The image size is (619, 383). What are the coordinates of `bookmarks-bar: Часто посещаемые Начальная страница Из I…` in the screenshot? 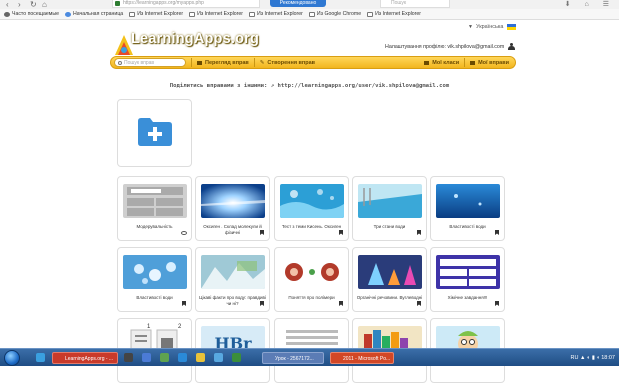 It's located at (309, 14).